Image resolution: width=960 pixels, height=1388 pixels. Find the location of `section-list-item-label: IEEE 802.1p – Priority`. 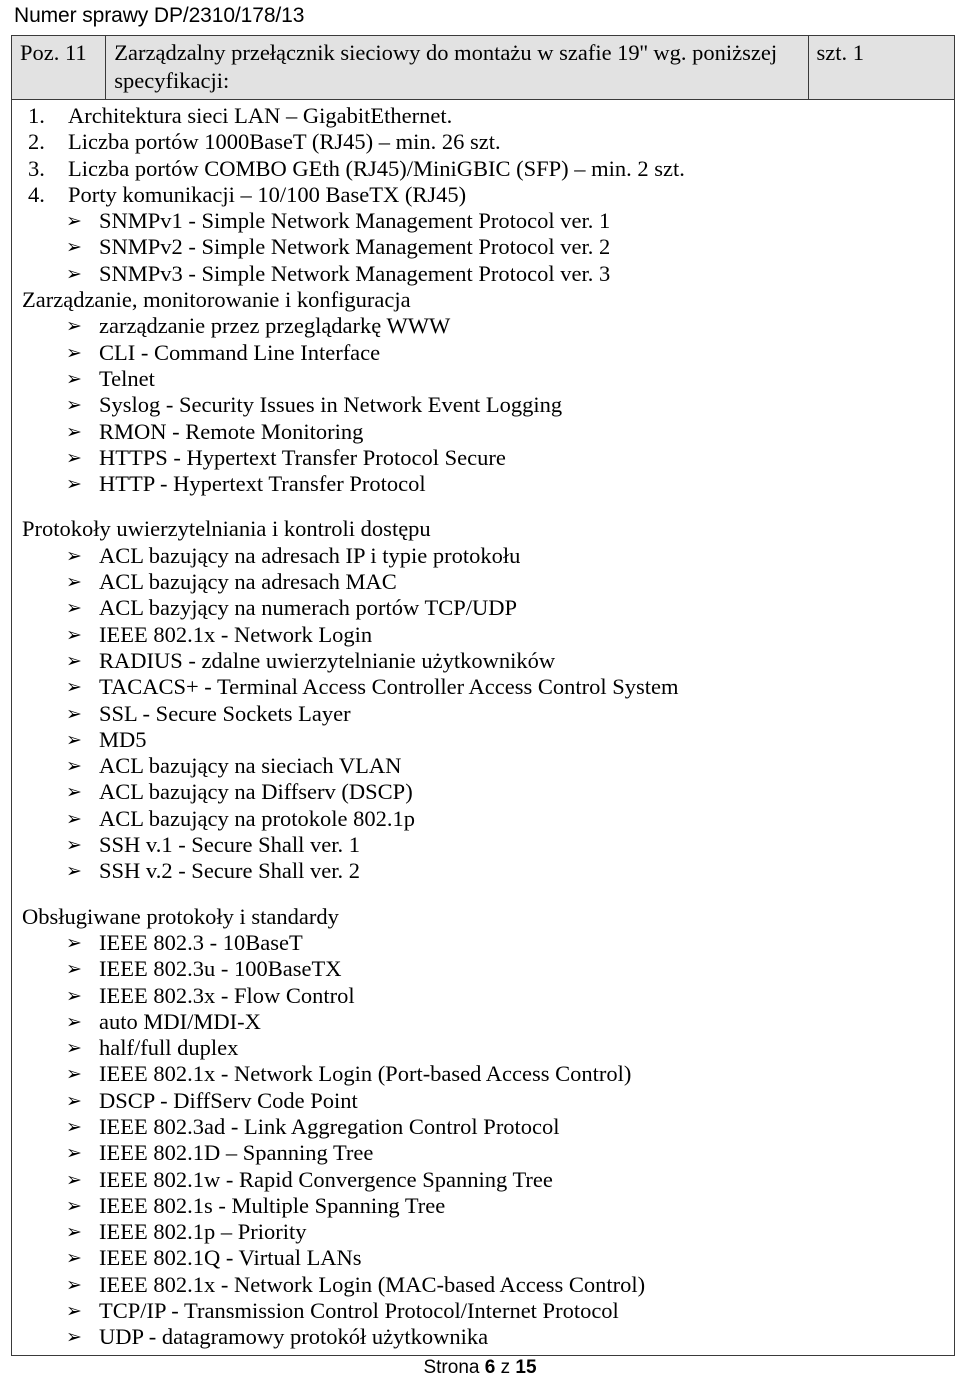

section-list-item-label: IEEE 802.1p – Priority is located at coordinates (203, 1232).